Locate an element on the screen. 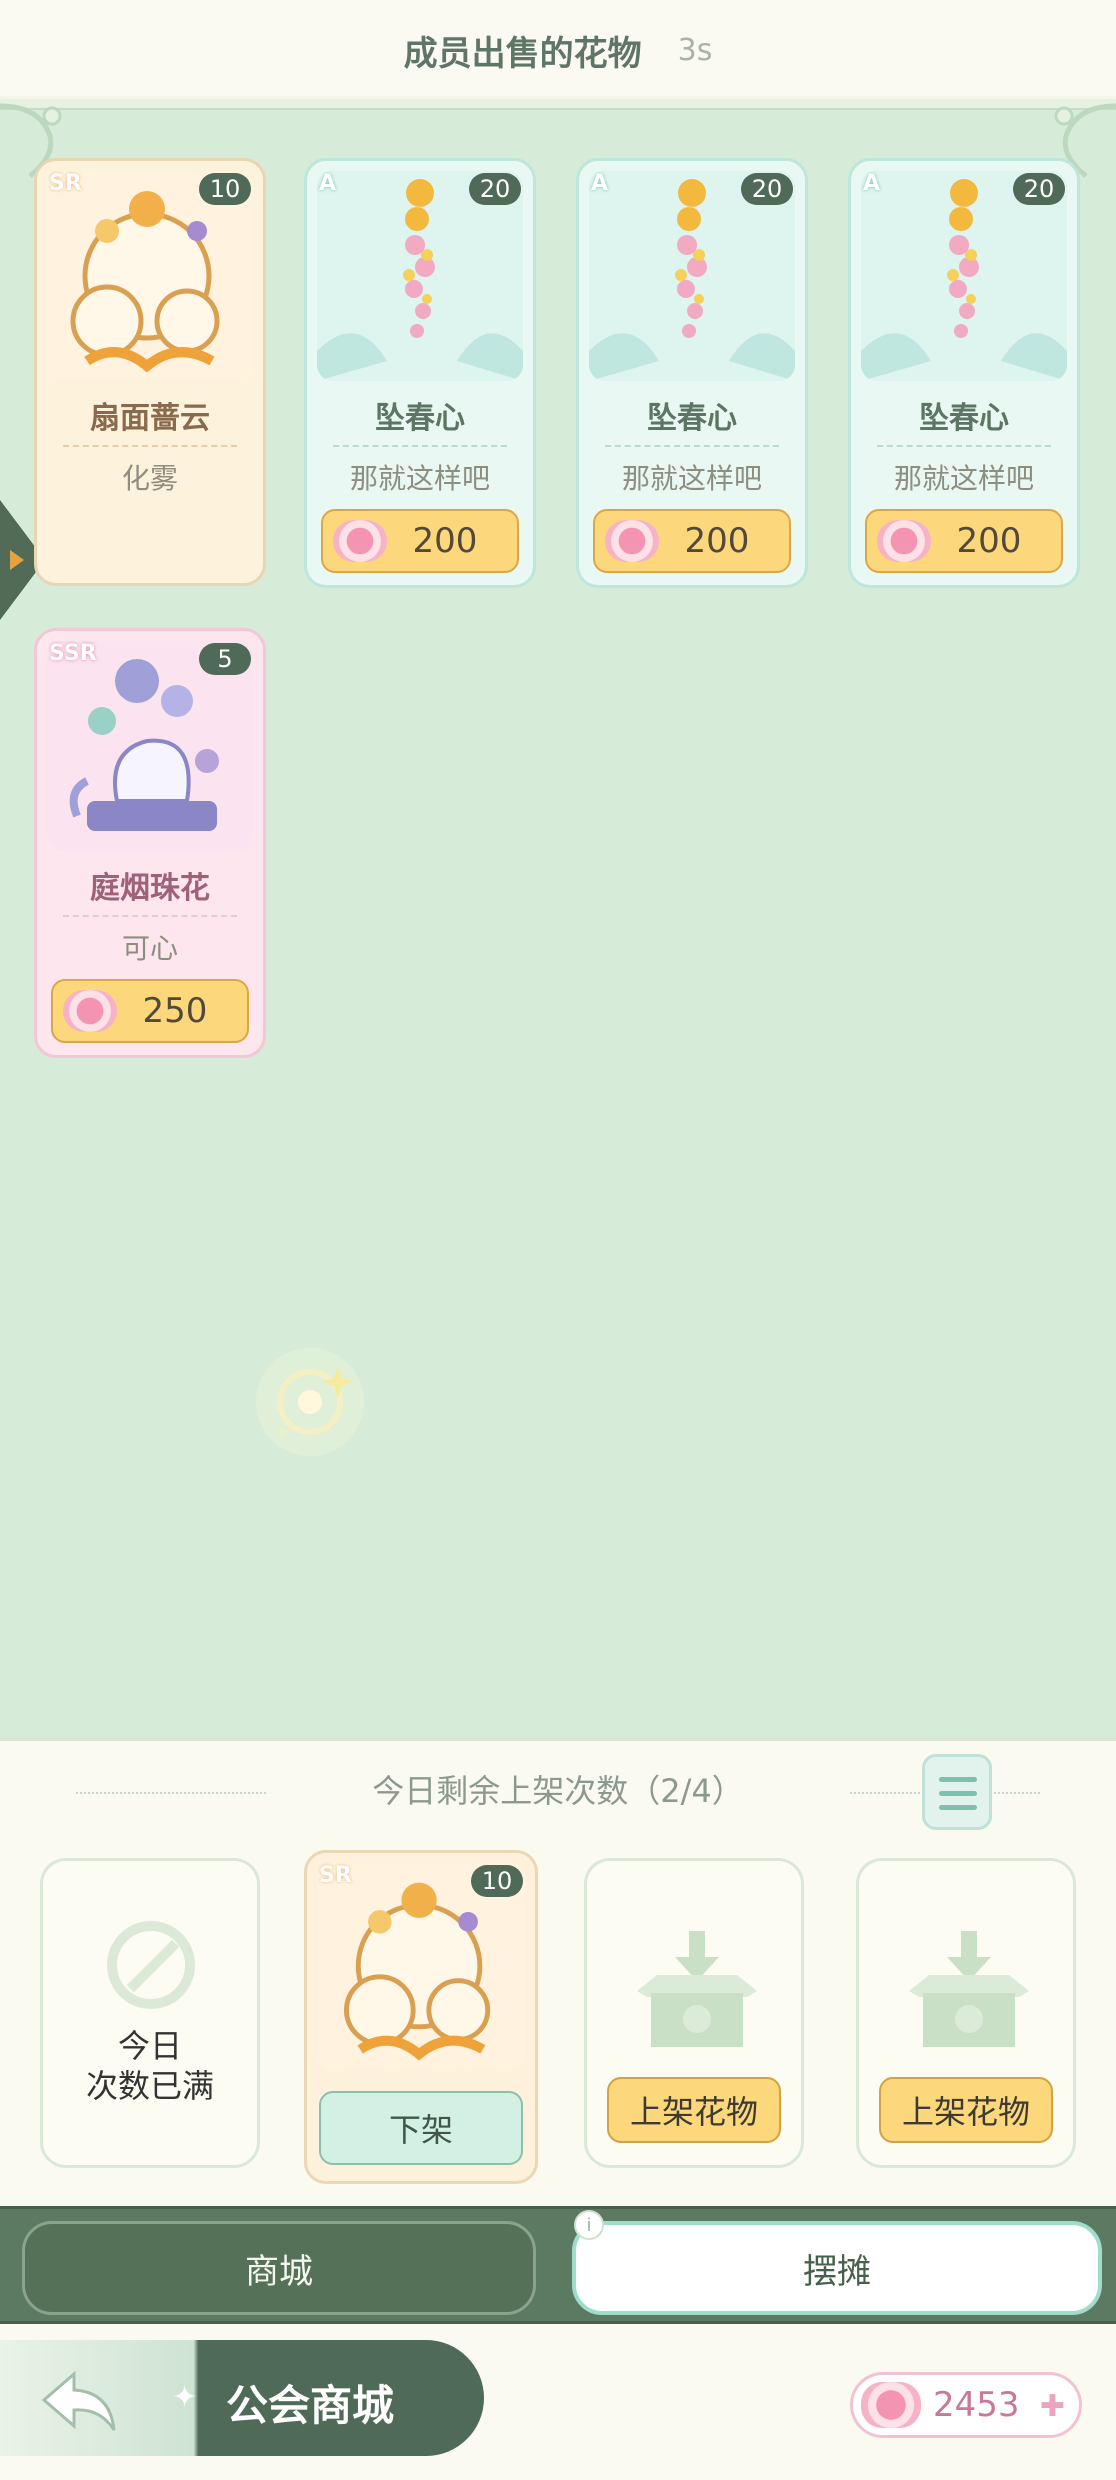  market-card: SSR 5 庭烟珠花 可心 250 is located at coordinates (150, 843).